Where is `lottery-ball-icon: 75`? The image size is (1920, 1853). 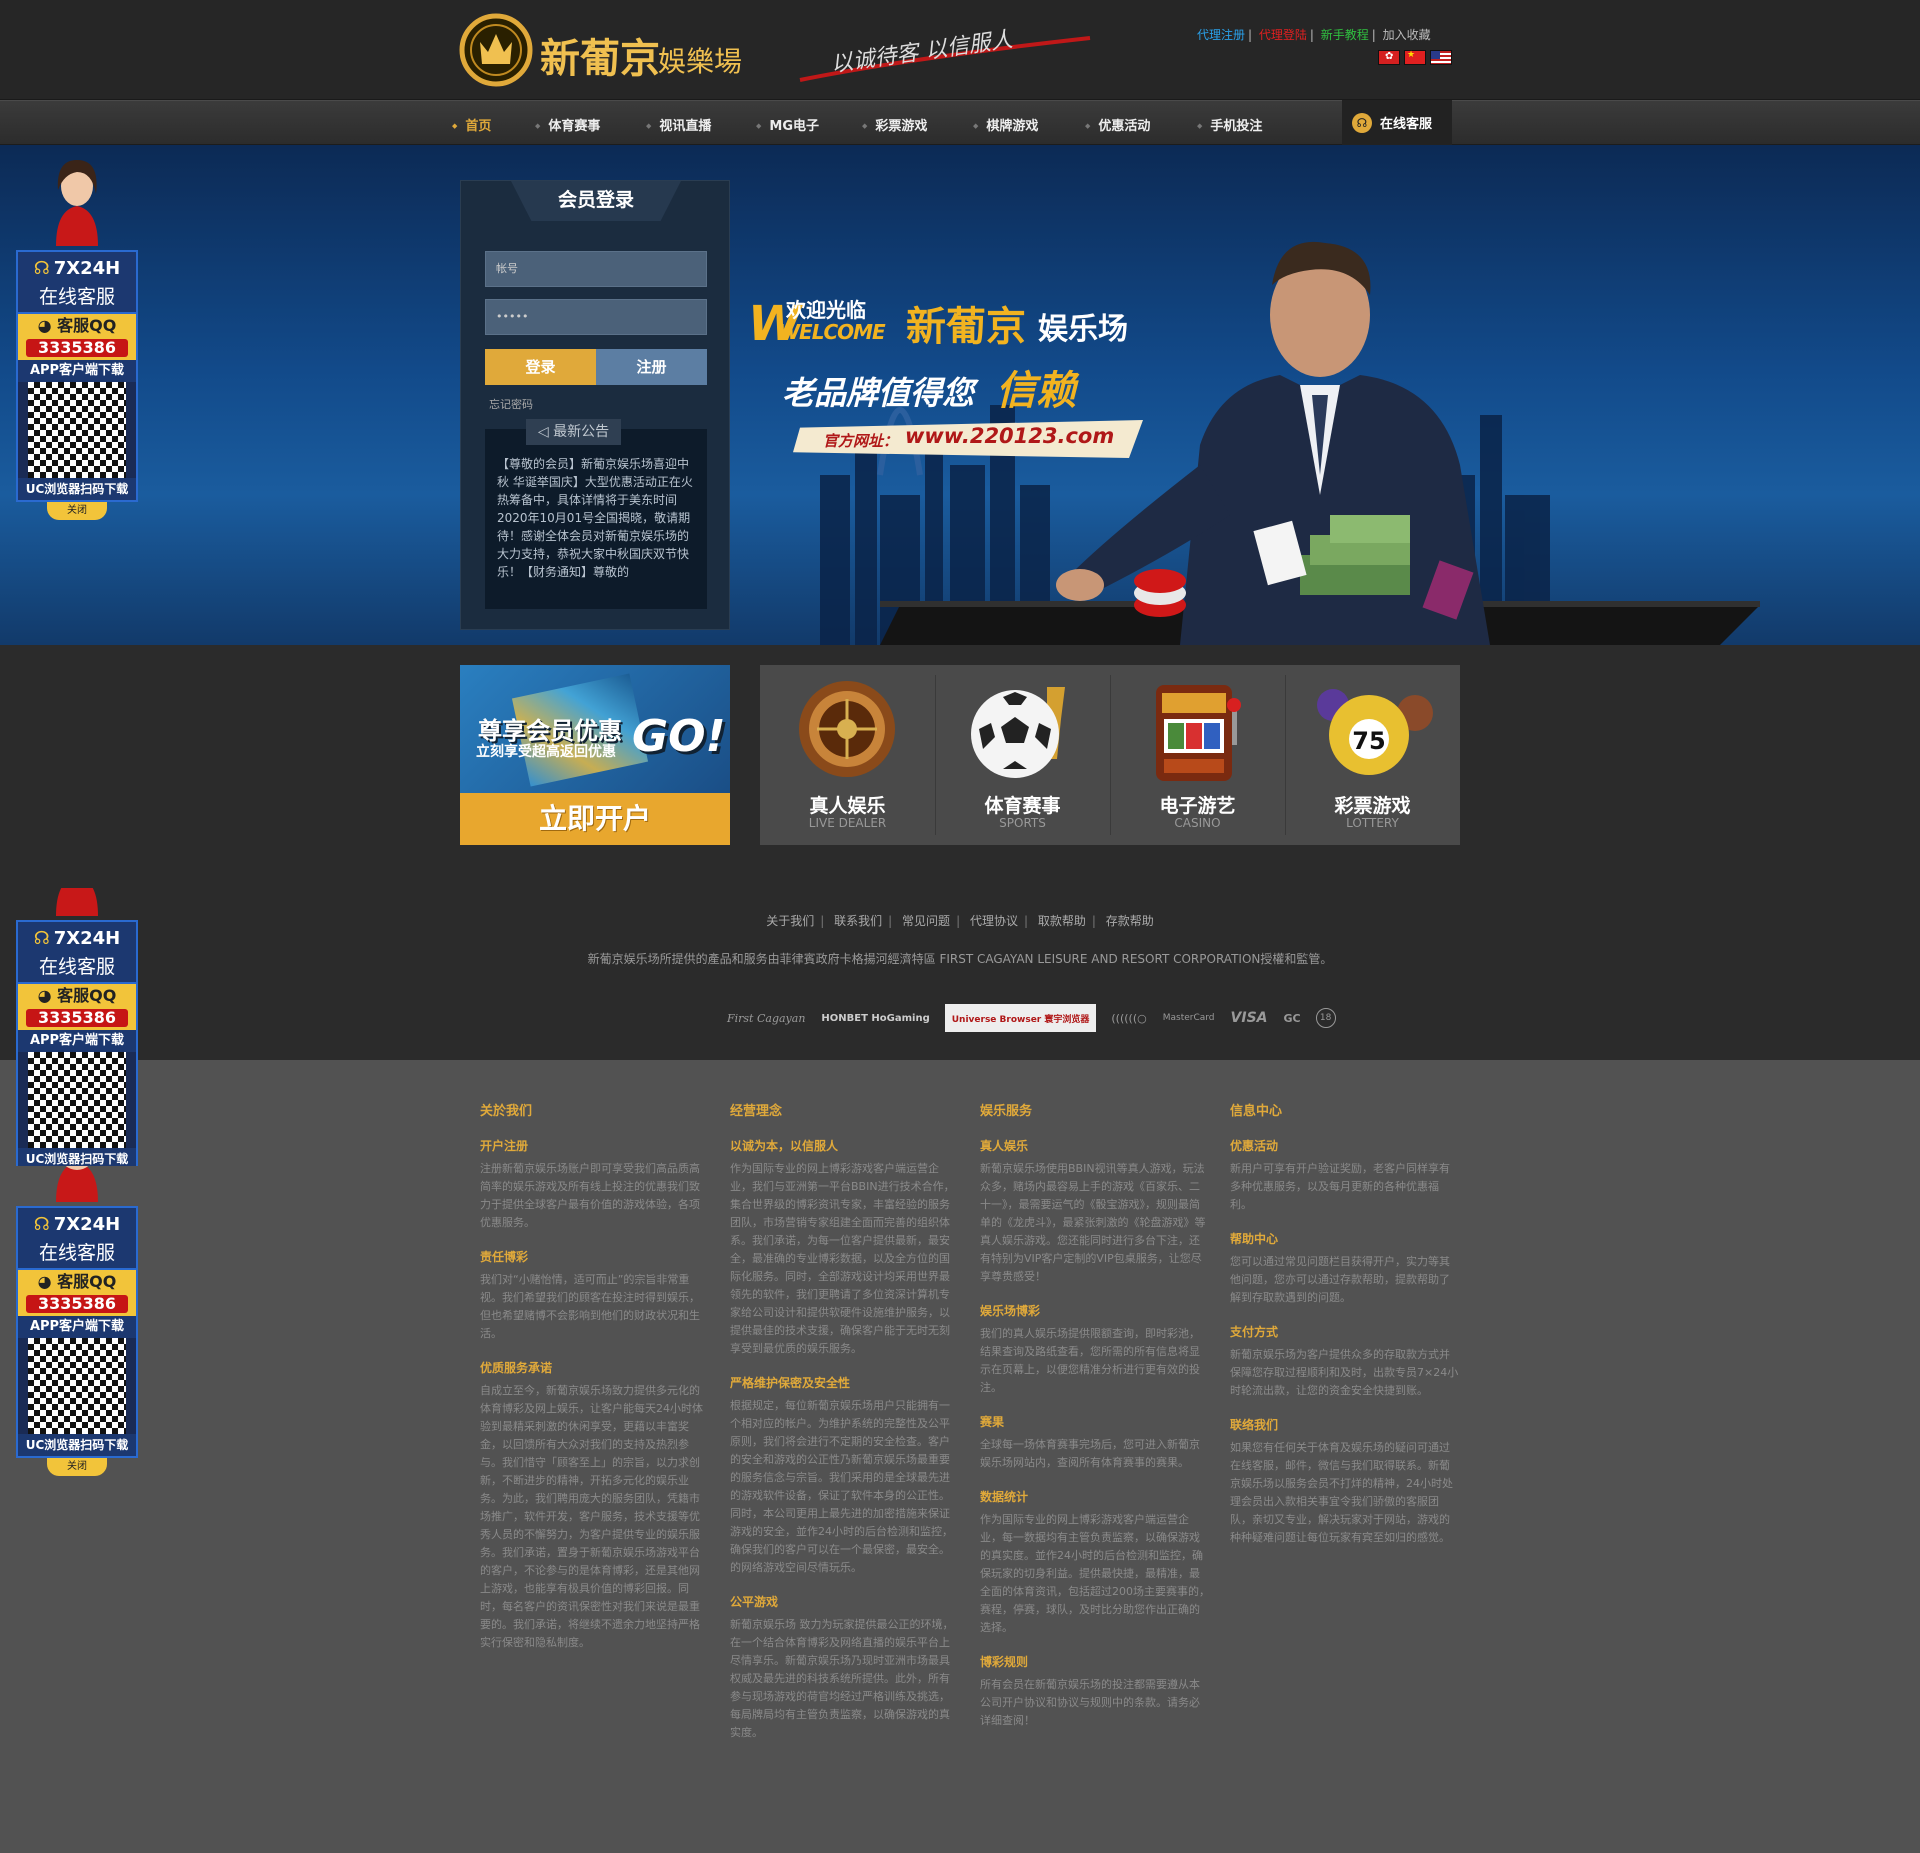
lottery-ball-icon: 75 is located at coordinates (1375, 732).